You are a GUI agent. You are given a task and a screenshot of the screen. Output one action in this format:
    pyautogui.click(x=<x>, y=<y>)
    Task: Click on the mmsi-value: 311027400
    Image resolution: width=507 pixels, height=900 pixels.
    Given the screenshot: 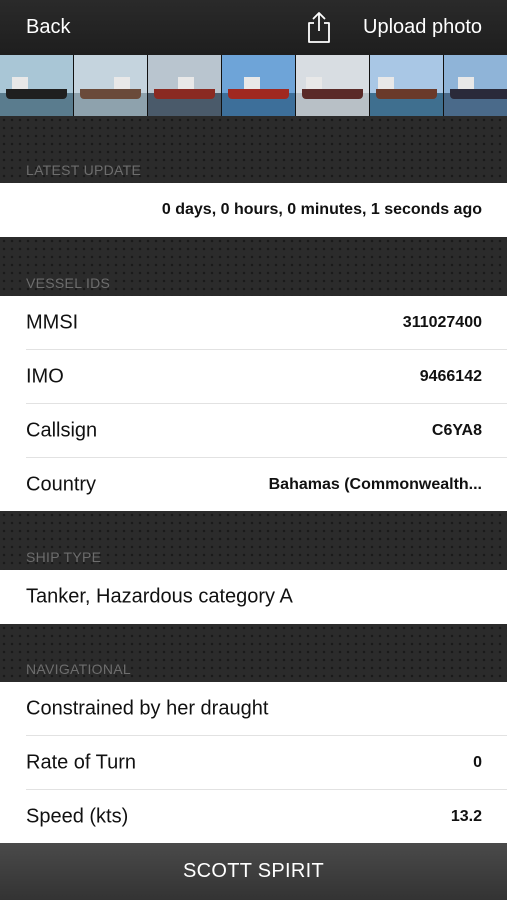 What is the action you would take?
    pyautogui.click(x=442, y=322)
    